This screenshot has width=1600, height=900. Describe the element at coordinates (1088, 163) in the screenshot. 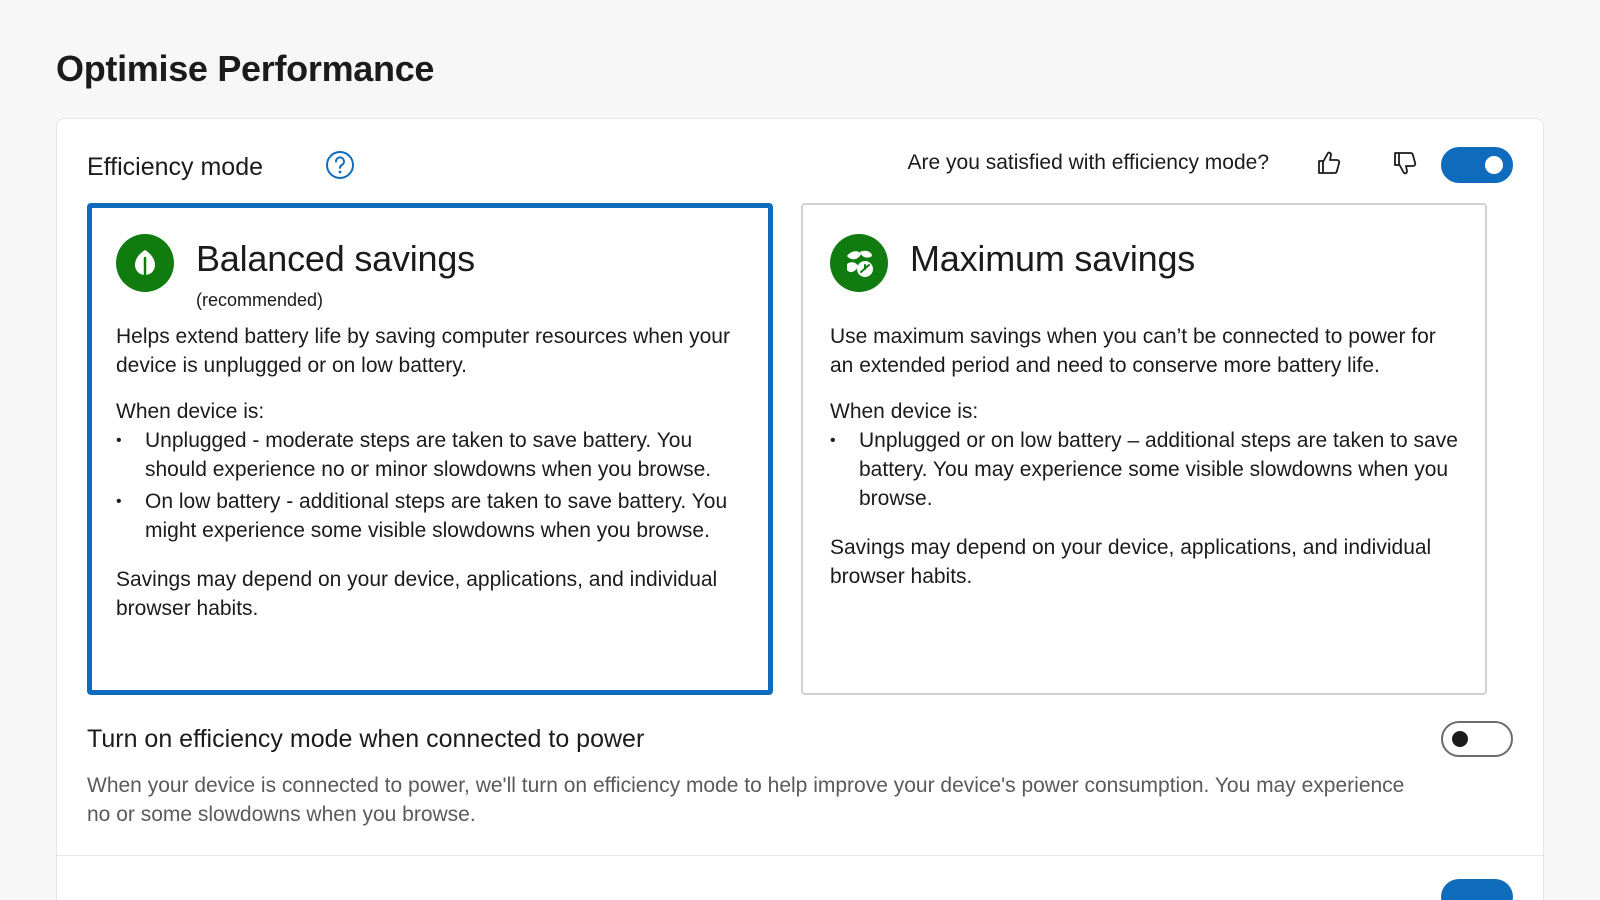

I see `feedback-question: Are you satisfied with efficiency mode?` at that location.